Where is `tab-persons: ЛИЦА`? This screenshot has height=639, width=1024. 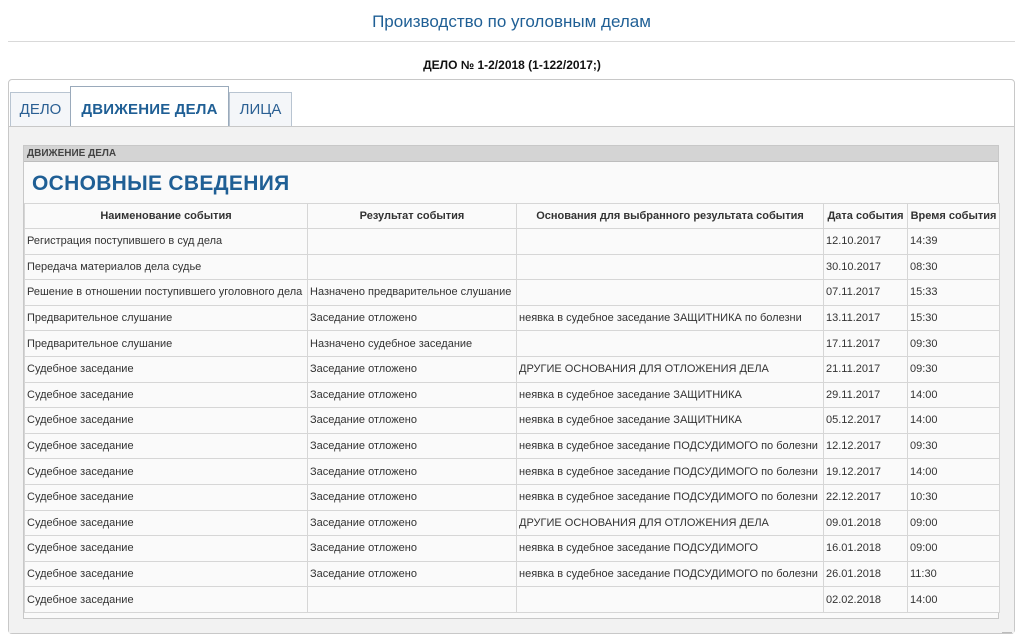 tab-persons: ЛИЦА is located at coordinates (260, 109).